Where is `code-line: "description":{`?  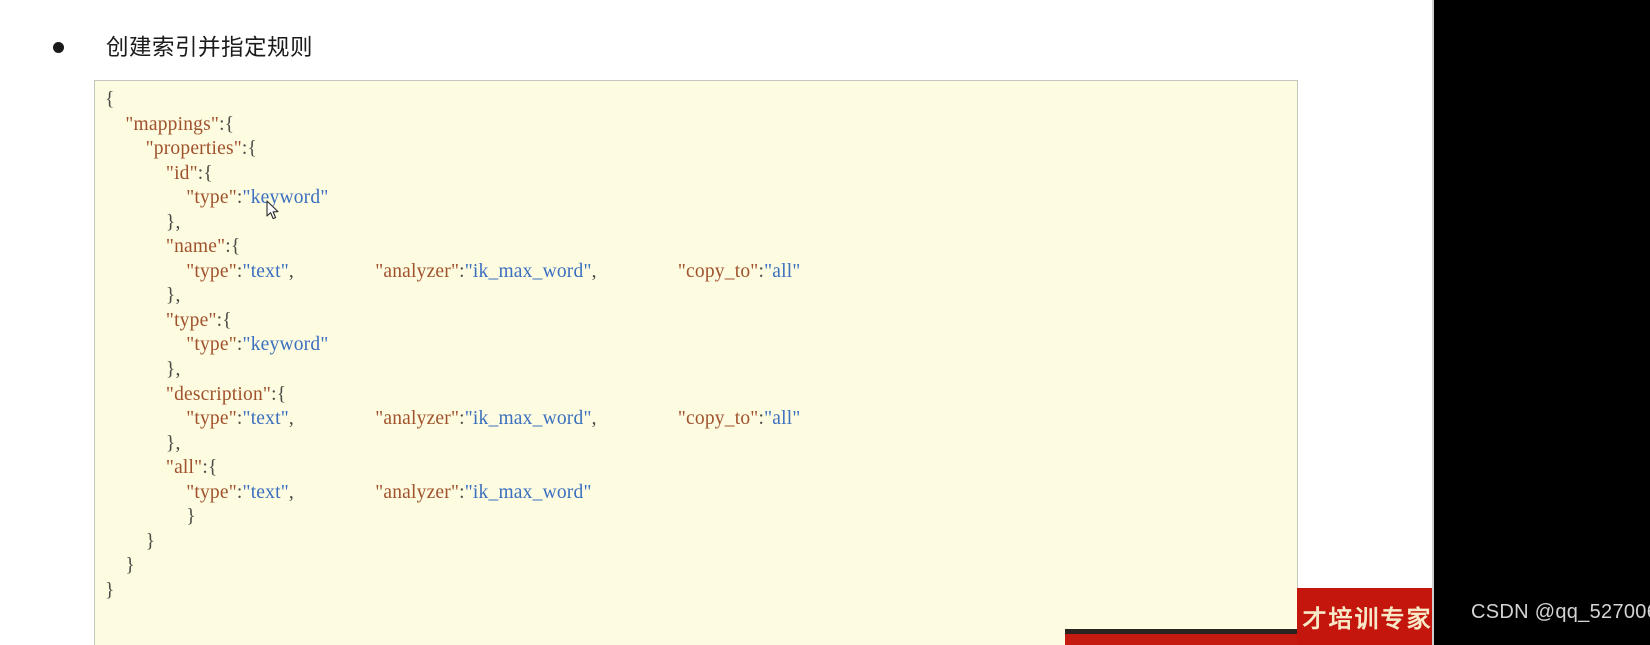
code-line: "description":{ is located at coordinates (701, 395).